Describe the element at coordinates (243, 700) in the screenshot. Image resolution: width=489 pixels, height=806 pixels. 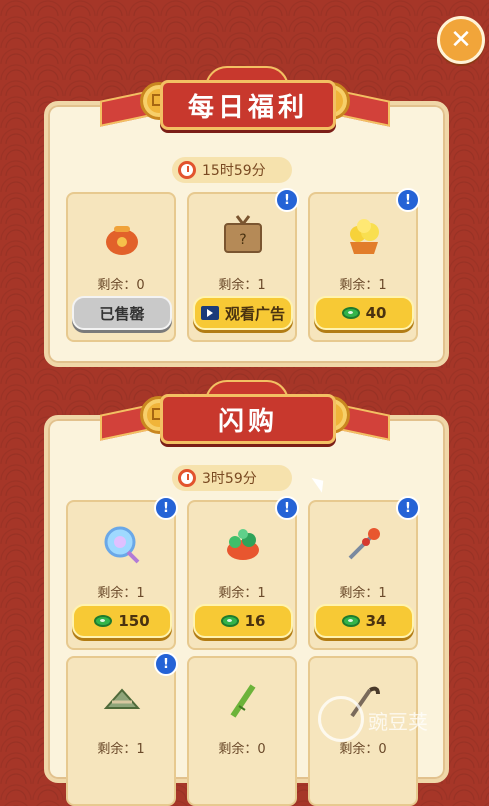
I see `bamboo-rod-icon` at that location.